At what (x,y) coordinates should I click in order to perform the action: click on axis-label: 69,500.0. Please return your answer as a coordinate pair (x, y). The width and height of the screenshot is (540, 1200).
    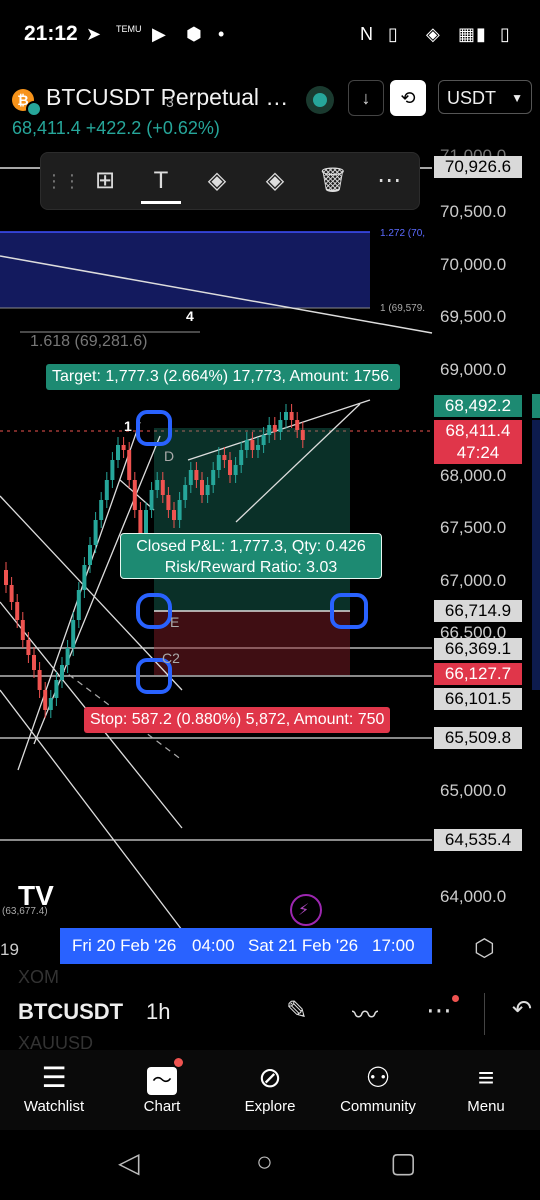
    Looking at the image, I should click on (473, 316).